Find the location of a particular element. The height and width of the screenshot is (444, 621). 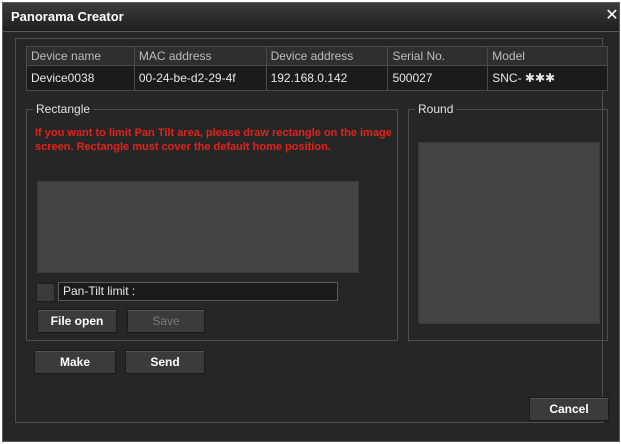

pan-tilt-limit-checkbox is located at coordinates (45, 292).